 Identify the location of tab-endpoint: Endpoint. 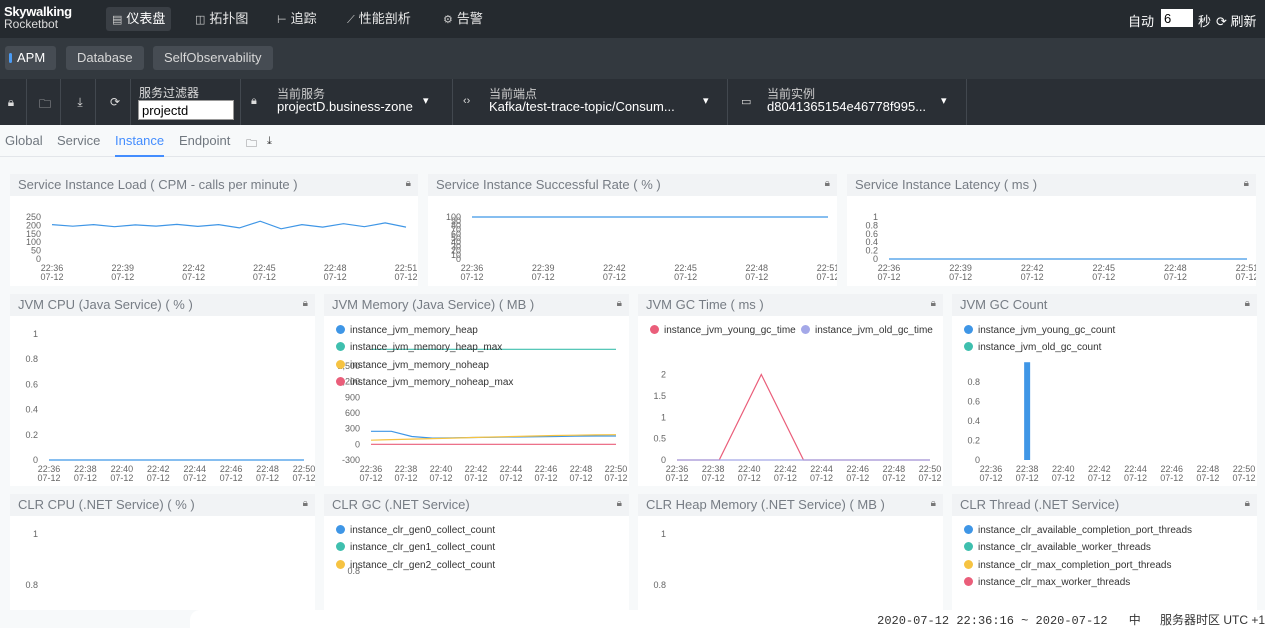
(204, 145).